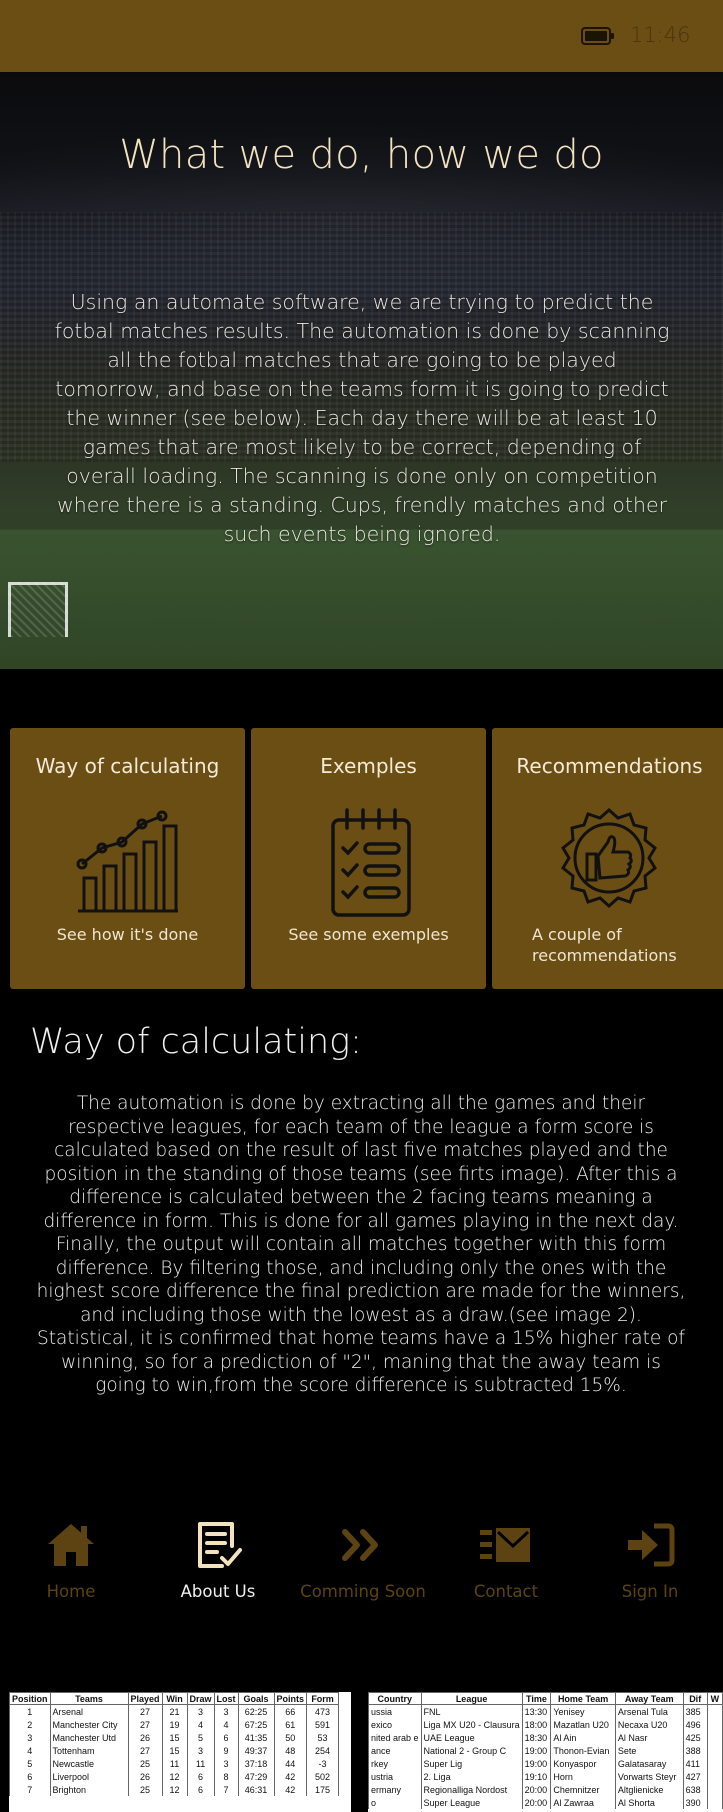  I want to click on status-bar: 11:46, so click(361, 36).